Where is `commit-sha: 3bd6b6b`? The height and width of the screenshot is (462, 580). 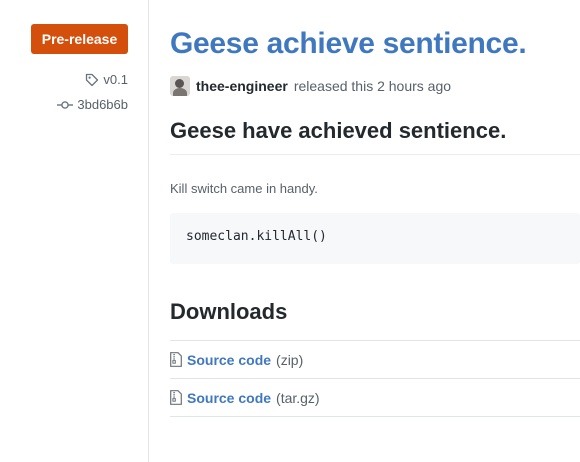 commit-sha: 3bd6b6b is located at coordinates (102, 104).